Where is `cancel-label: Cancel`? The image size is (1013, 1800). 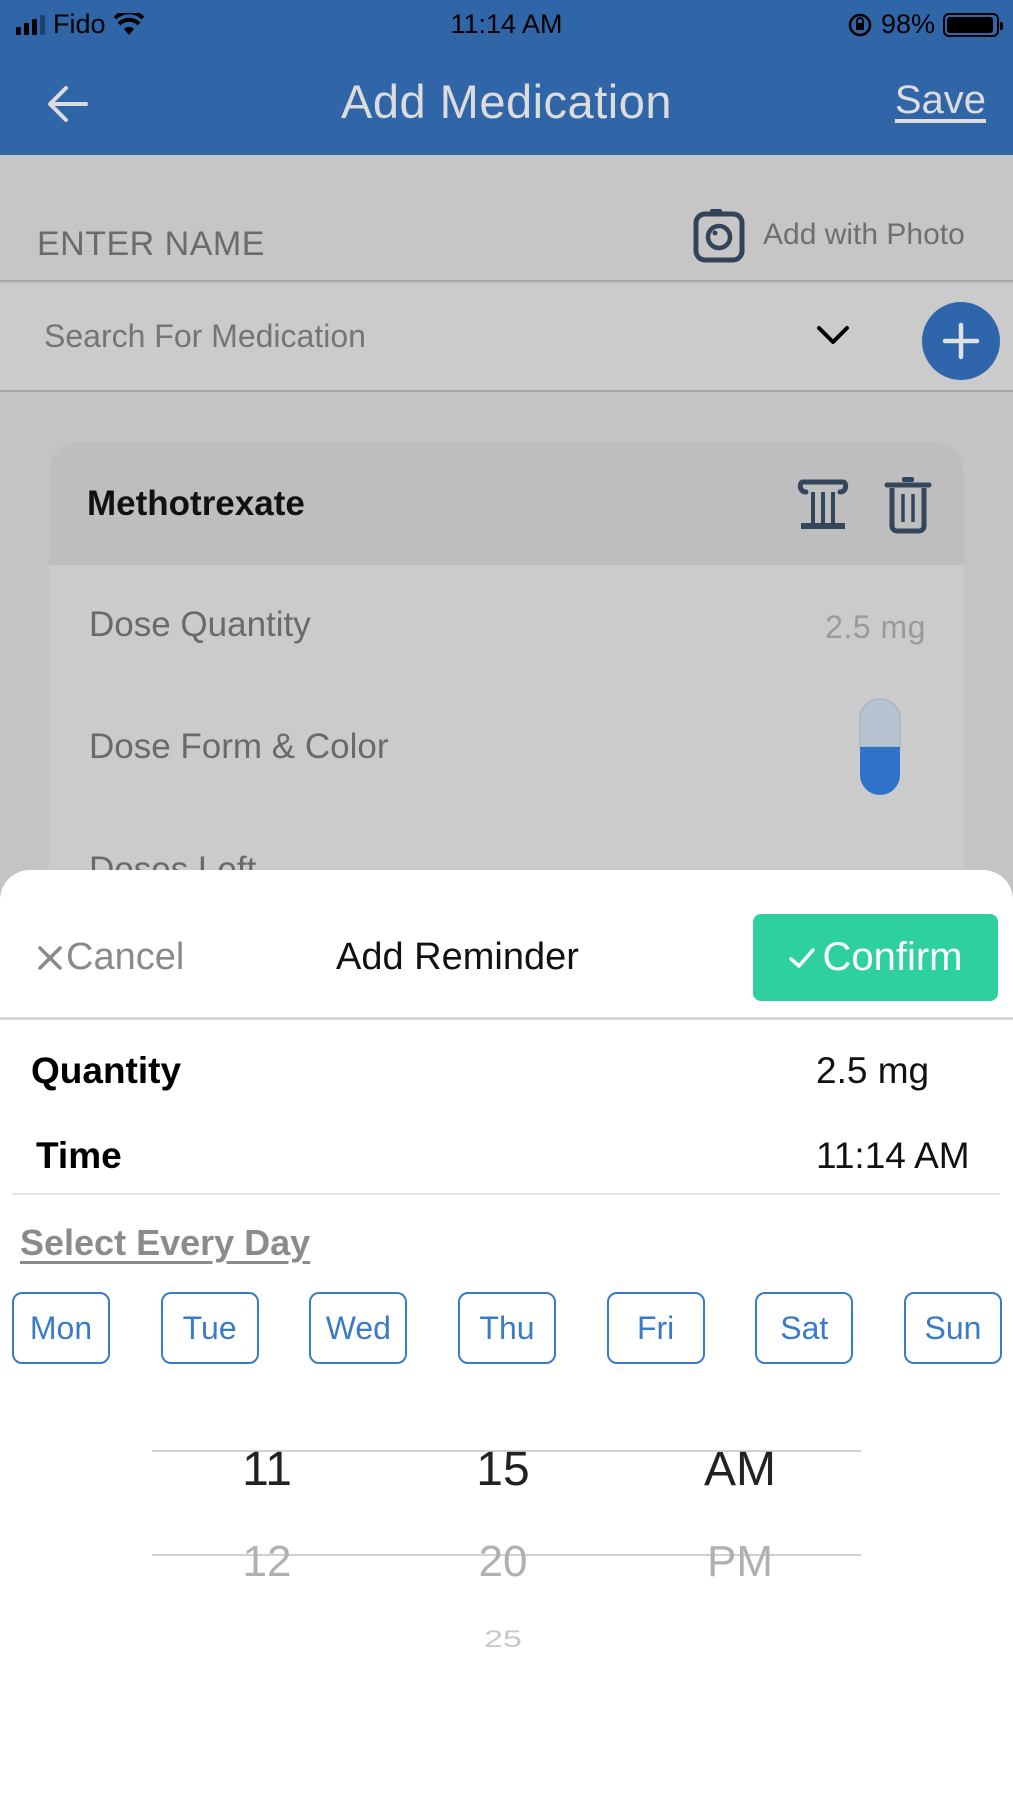
cancel-label: Cancel is located at coordinates (125, 957).